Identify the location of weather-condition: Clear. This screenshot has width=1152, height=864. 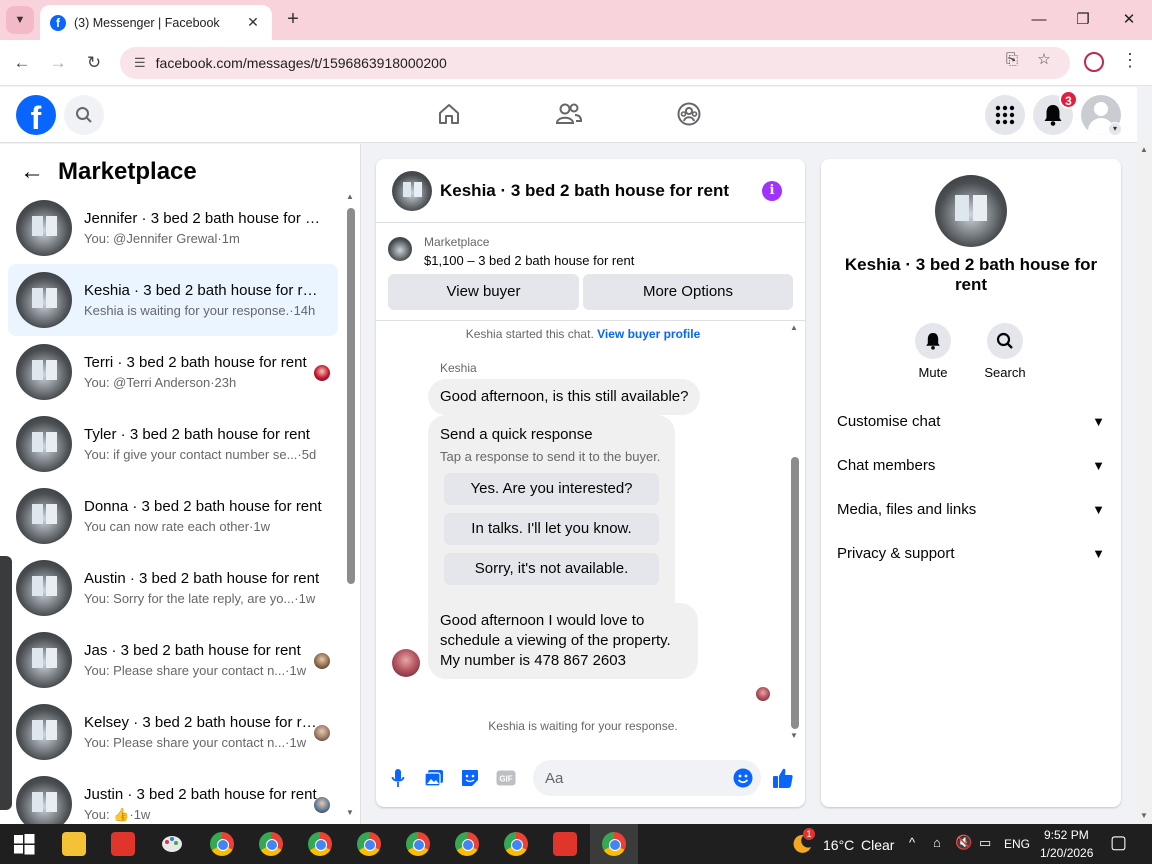
(877, 845).